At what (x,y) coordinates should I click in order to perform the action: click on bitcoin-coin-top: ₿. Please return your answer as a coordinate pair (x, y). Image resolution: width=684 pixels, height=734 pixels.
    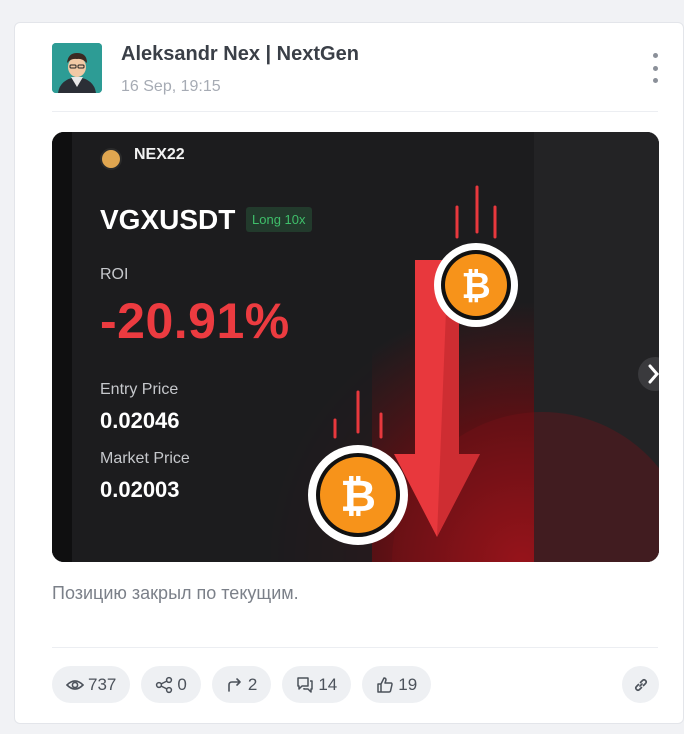
    Looking at the image, I should click on (476, 285).